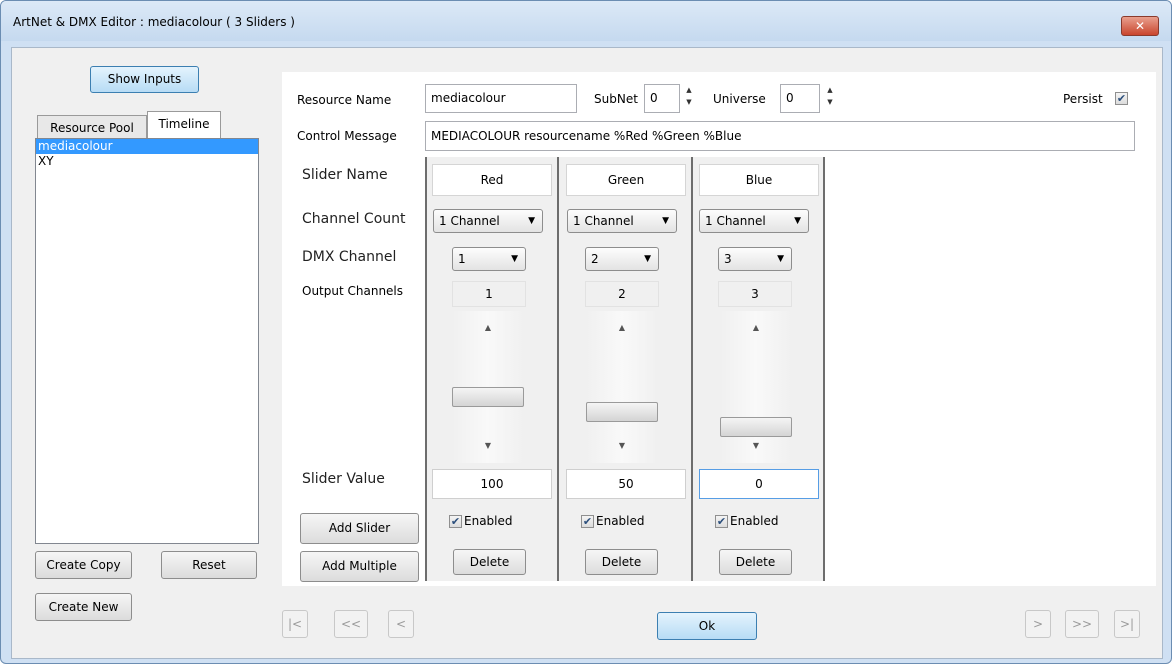 The width and height of the screenshot is (1172, 664). I want to click on resource-name-field: mediacolour, so click(501, 98).